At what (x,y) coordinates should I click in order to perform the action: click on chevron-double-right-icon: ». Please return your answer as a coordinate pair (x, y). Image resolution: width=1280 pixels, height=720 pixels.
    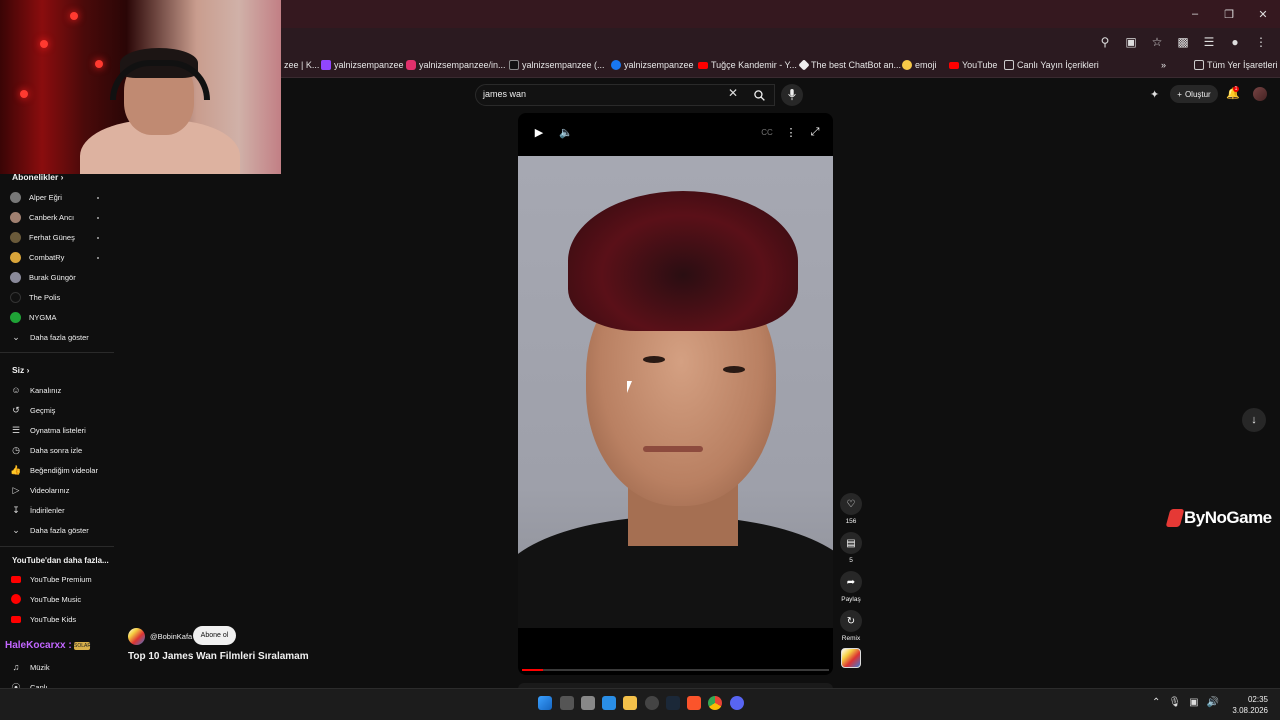
    Looking at the image, I should click on (1164, 65).